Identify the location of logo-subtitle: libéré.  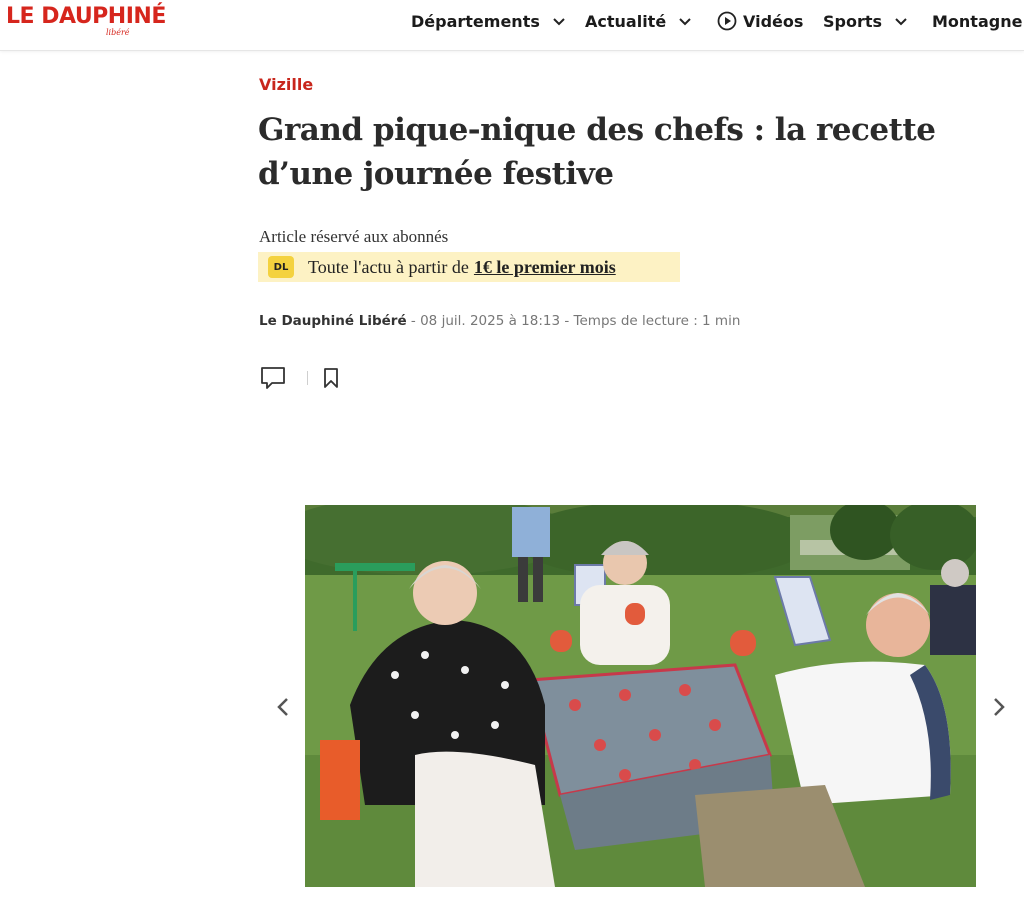
(118, 32).